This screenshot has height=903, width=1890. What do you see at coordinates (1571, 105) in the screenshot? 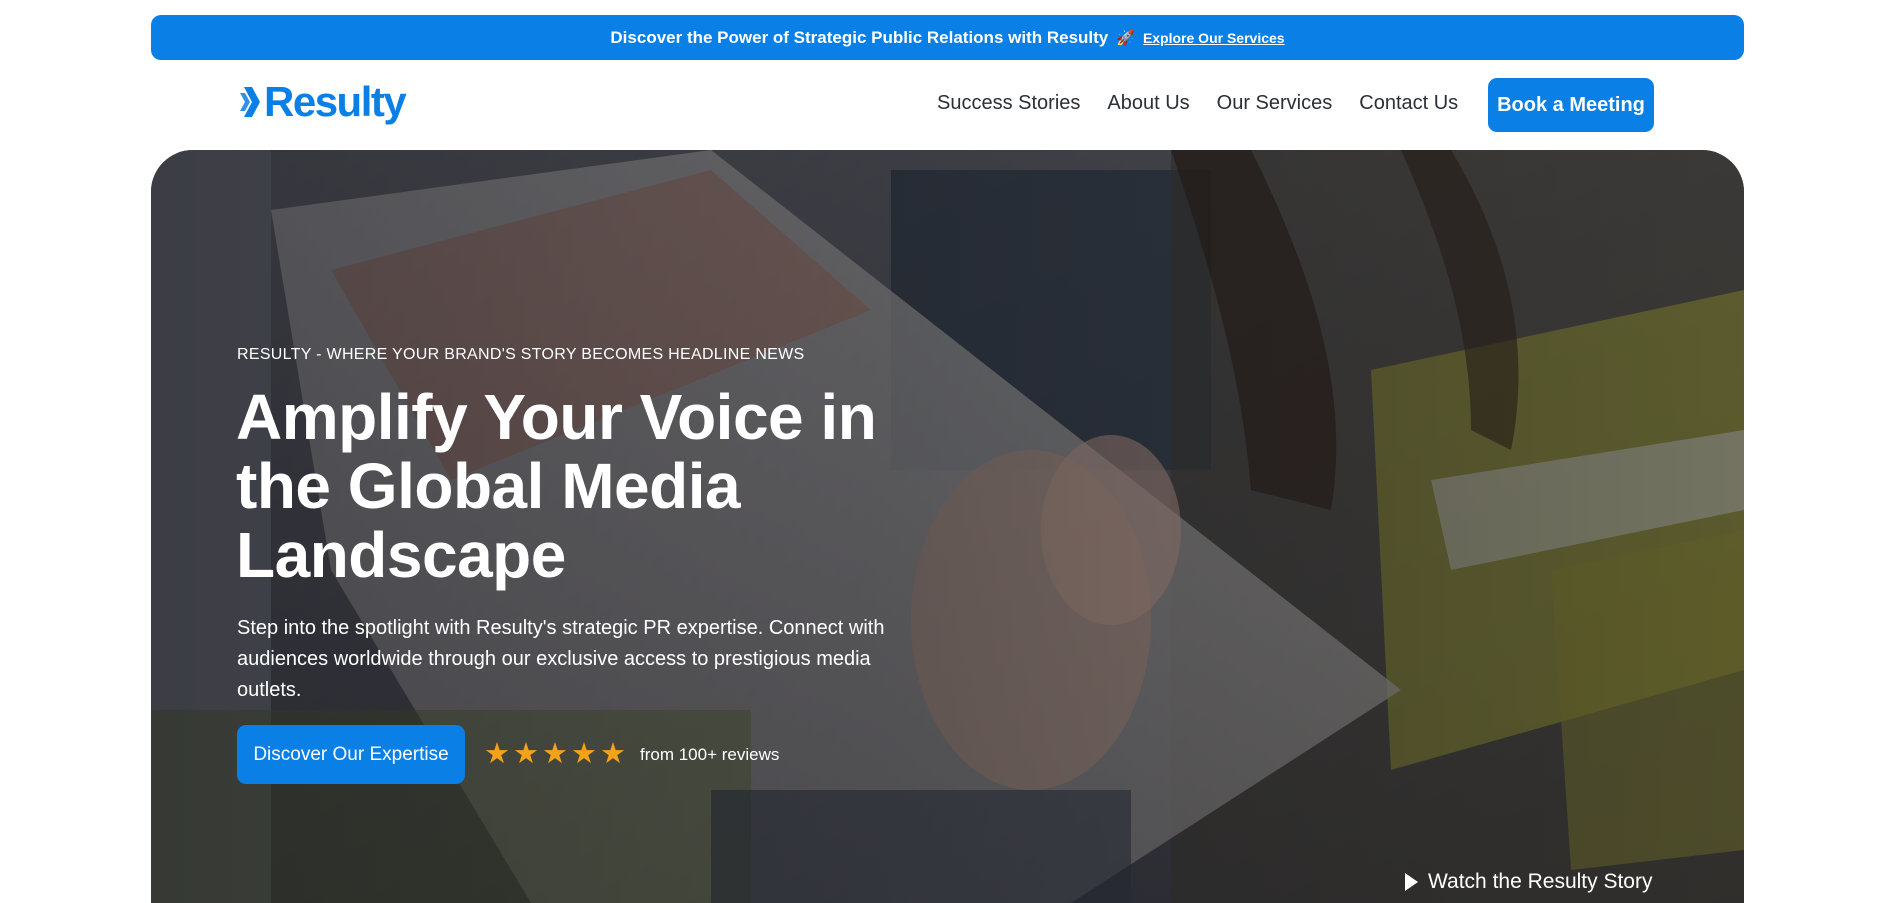
I see `book-meeting-button: Book a Meeting` at bounding box center [1571, 105].